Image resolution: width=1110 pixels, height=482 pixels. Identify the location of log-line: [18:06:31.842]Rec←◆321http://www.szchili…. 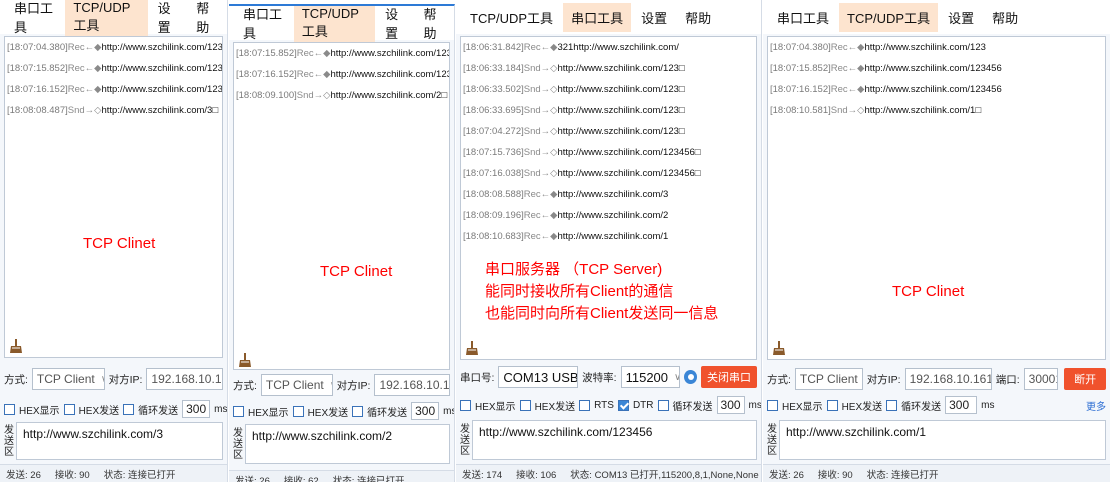
(571, 47).